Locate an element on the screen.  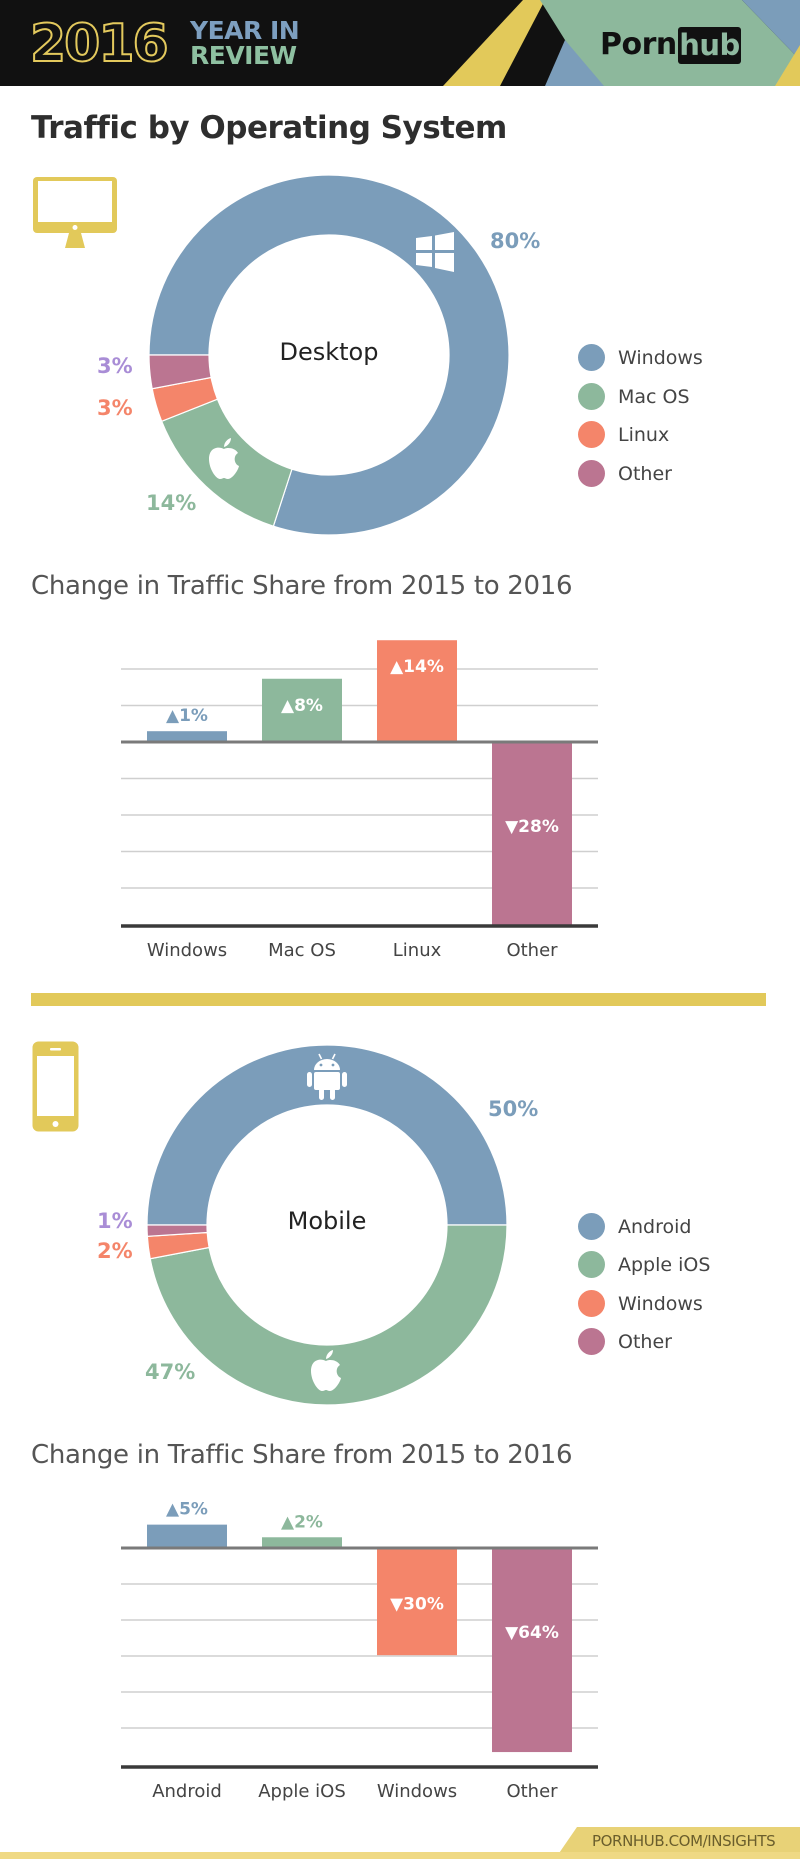
bar-value-label: ▲14% is located at coordinates (417, 667).